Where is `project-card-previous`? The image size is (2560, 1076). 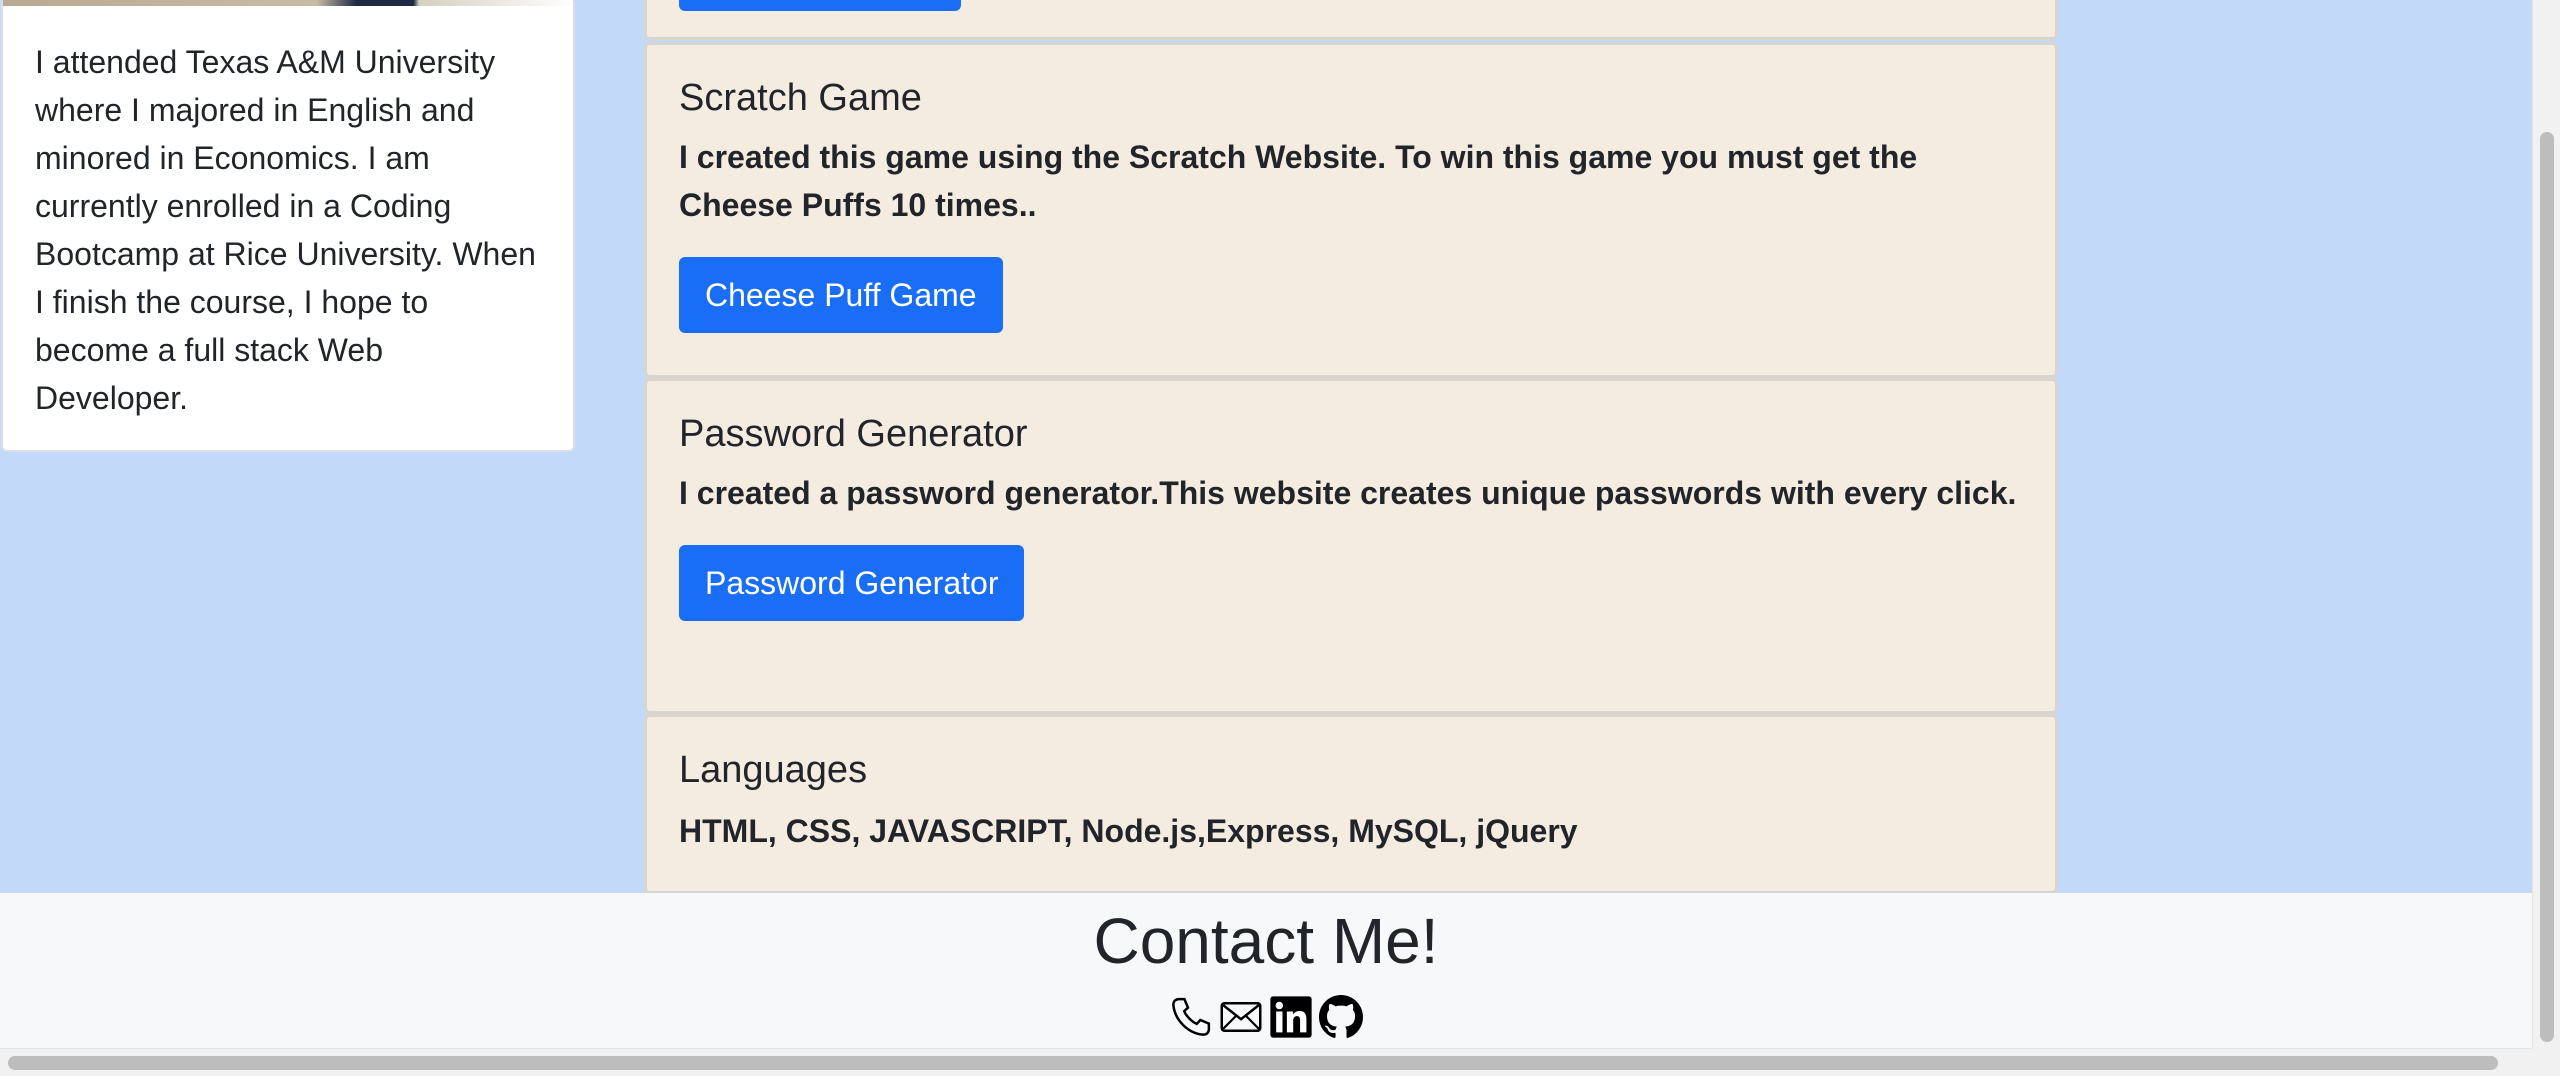
project-card-previous is located at coordinates (1351, 20).